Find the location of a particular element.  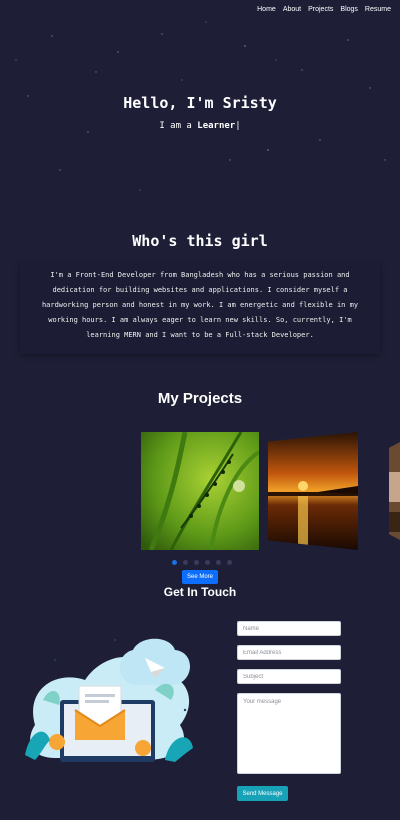

contact-illustration is located at coordinates (109, 700).